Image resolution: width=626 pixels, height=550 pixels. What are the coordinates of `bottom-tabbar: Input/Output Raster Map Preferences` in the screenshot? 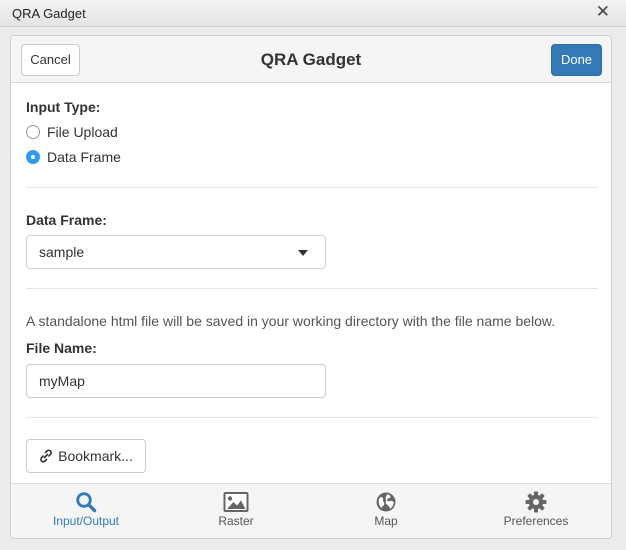 It's located at (311, 510).